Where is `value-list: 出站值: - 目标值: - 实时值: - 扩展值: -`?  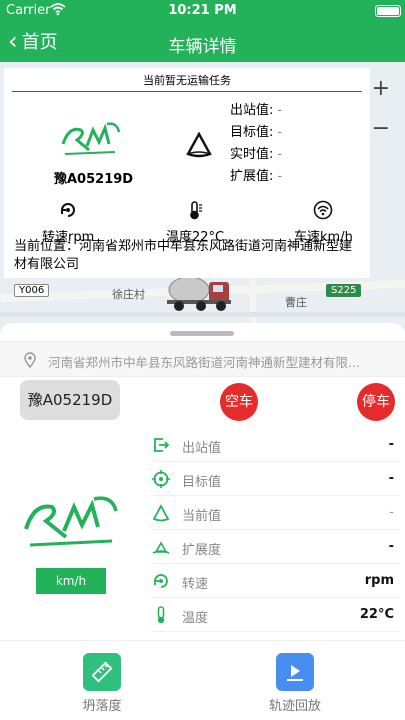 value-list: 出站值: - 目标值: - 实时值: - 扩展值: - is located at coordinates (256, 144).